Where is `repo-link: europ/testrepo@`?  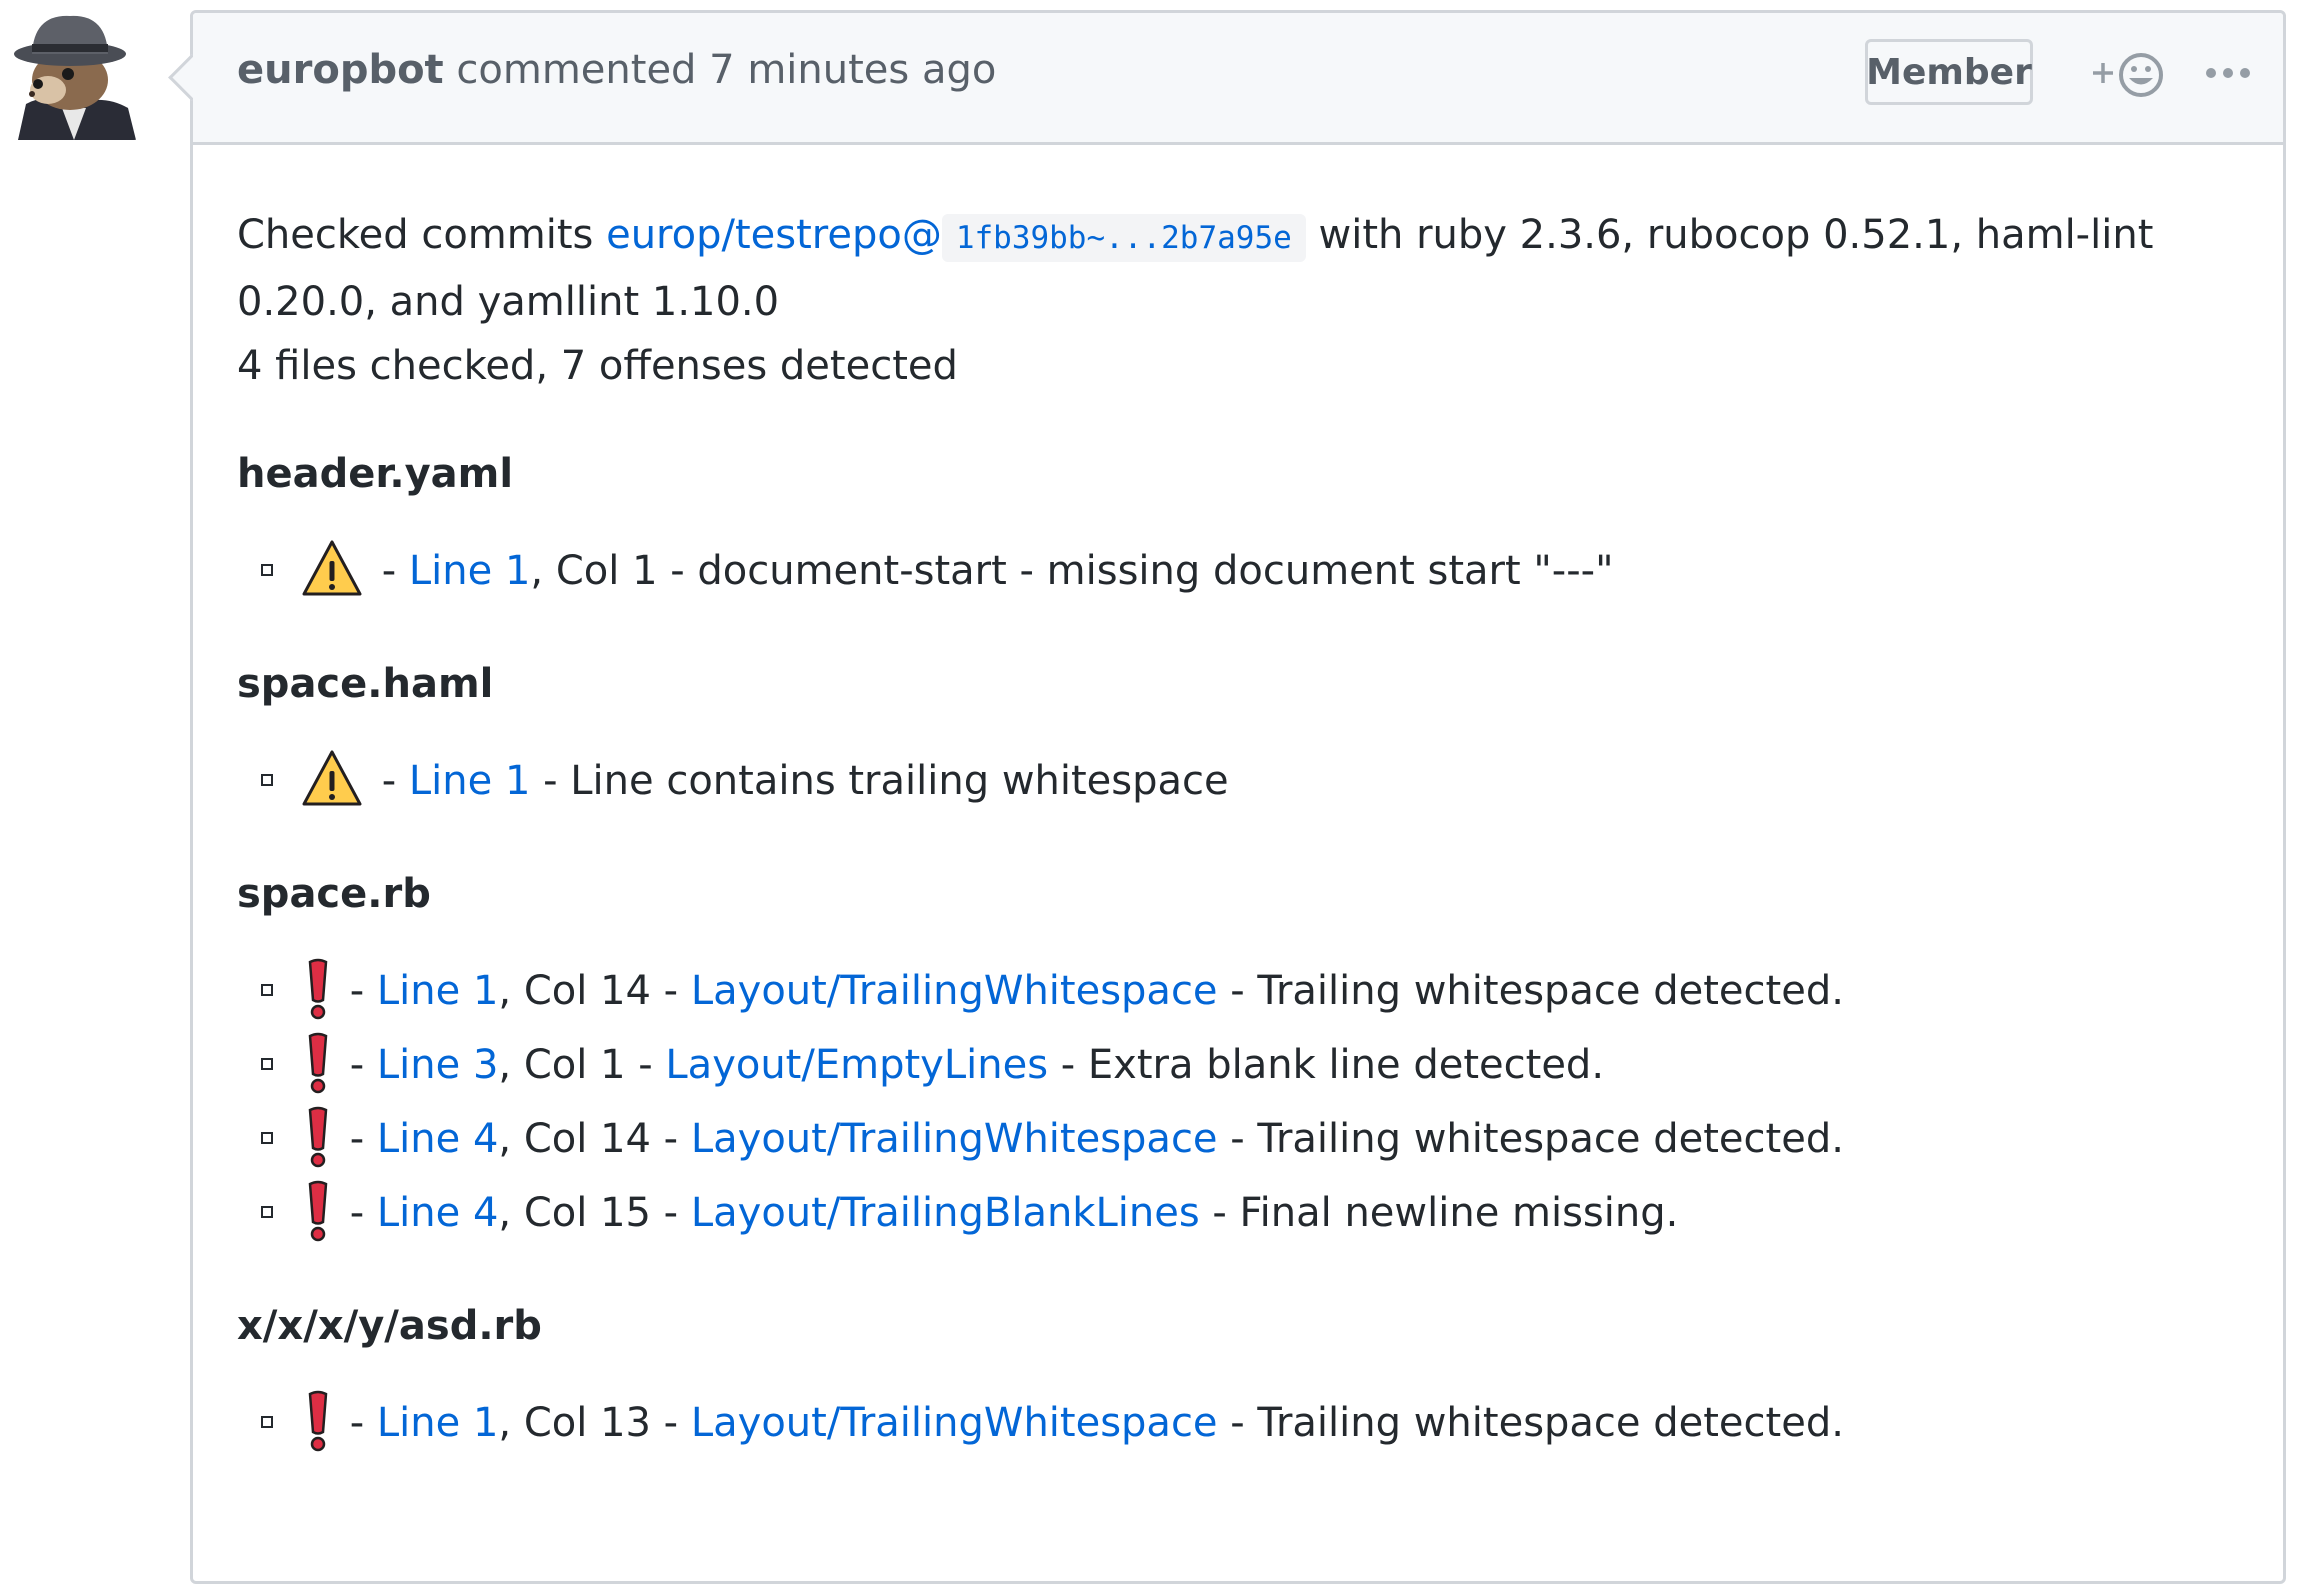
repo-link: europ/testrepo@ is located at coordinates (774, 235).